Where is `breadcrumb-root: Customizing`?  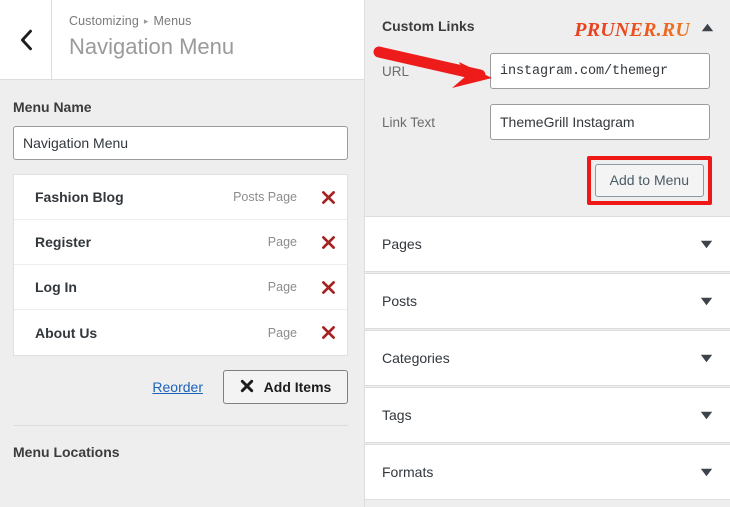 breadcrumb-root: Customizing is located at coordinates (104, 21).